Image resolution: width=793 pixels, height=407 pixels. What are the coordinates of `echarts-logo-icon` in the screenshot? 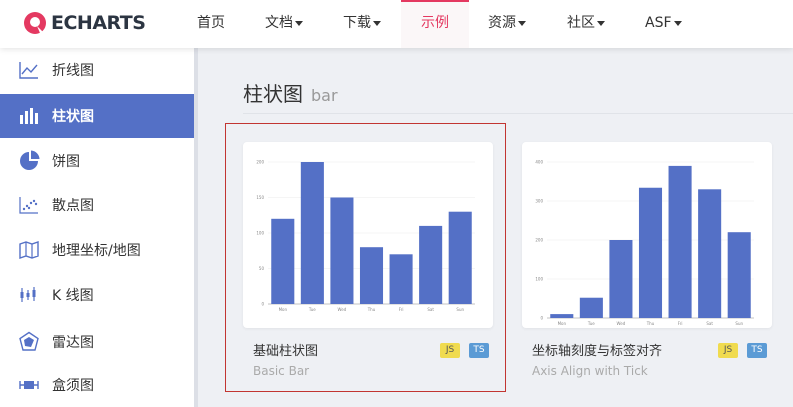 It's located at (35, 23).